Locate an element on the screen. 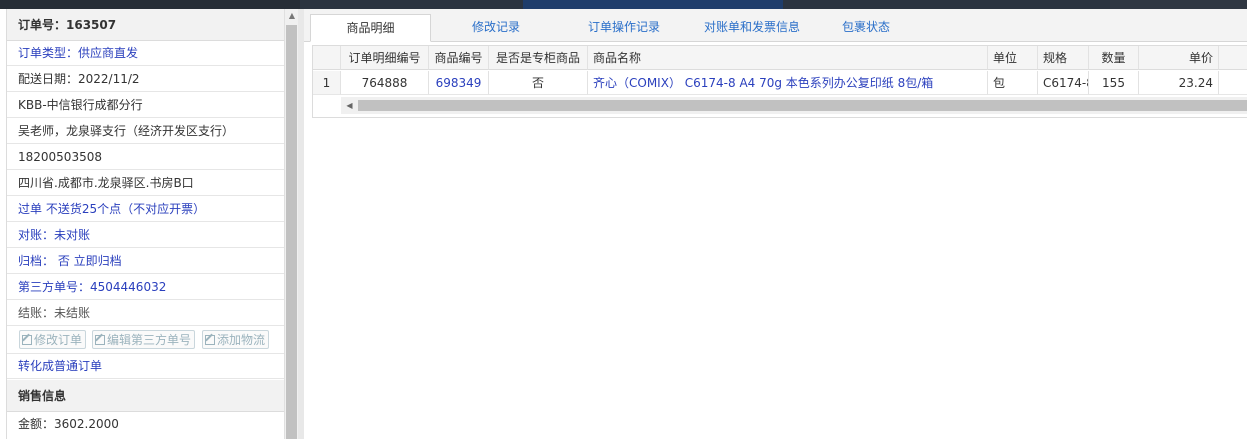  order-number-title: 订单号：163507 is located at coordinates (146, 25).